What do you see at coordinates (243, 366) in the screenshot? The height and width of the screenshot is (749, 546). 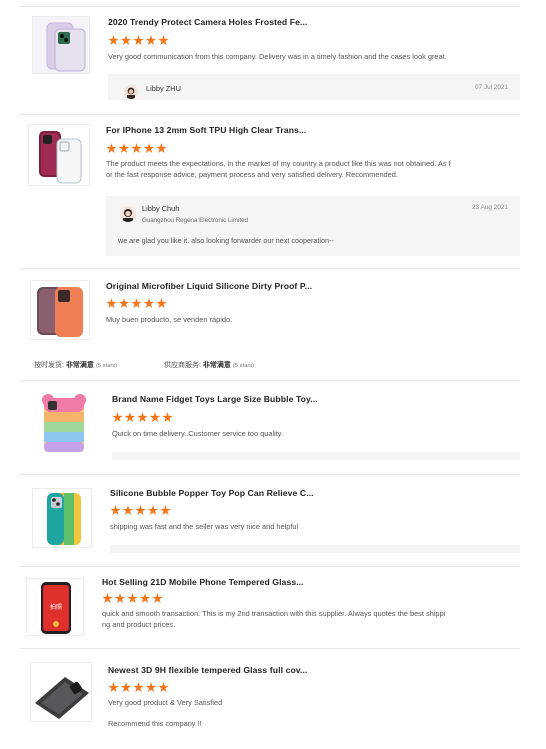 I see `service-stars: (5 stars)` at bounding box center [243, 366].